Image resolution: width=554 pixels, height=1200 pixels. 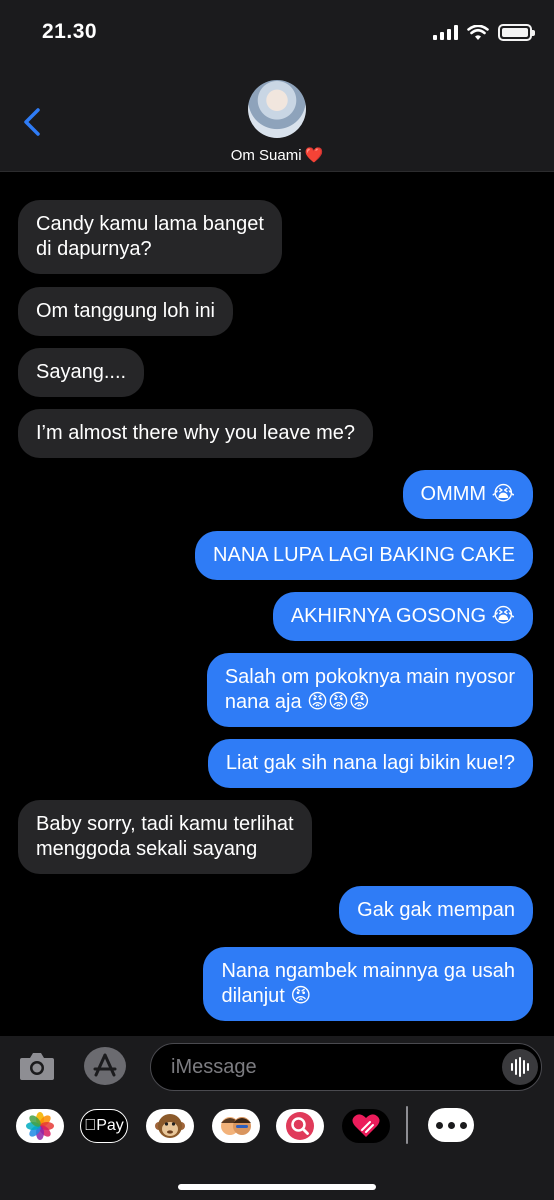 I want to click on camera-button, so click(x=37, y=1066).